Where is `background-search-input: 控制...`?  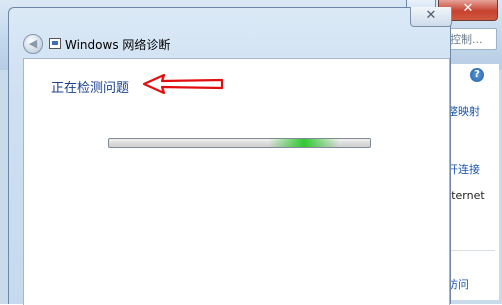 background-search-input: 控制... is located at coordinates (471, 39).